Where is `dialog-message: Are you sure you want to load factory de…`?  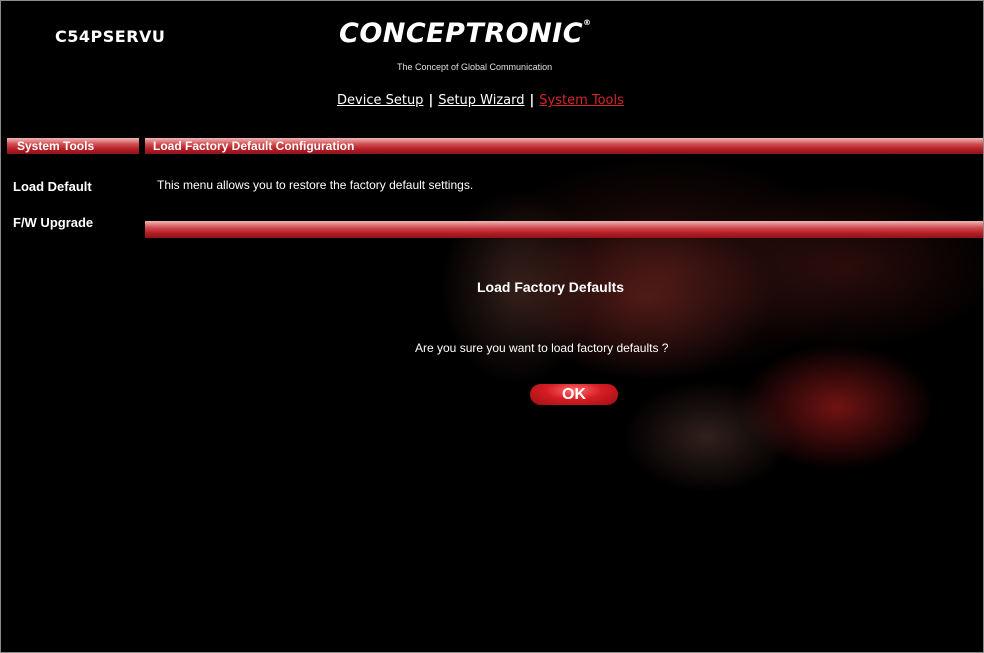 dialog-message: Are you sure you want to load factory de… is located at coordinates (542, 348).